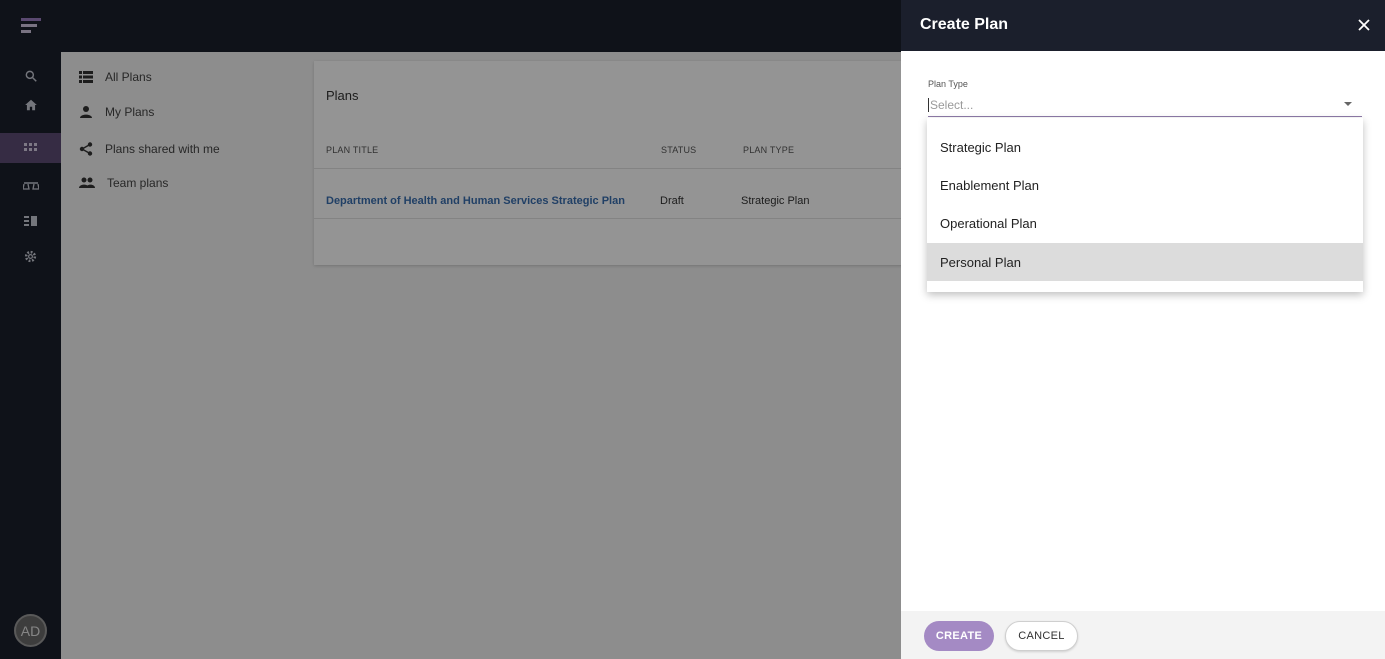 This screenshot has width=1385, height=659. Describe the element at coordinates (1348, 104) in the screenshot. I see `chevron-down-icon` at that location.